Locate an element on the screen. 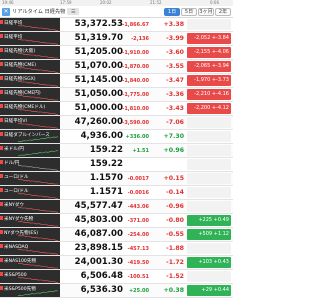 Image resolution: width=320 pixels, height=300 pixels. quote-extra-badge: +509 +1.12 is located at coordinates (209, 234).